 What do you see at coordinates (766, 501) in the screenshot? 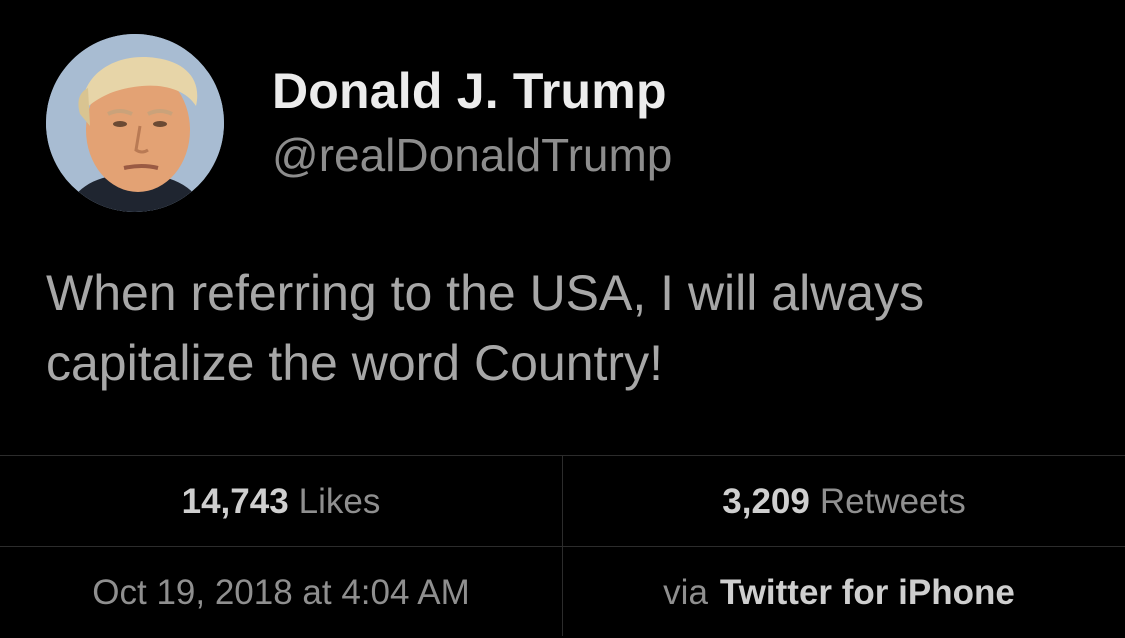
I see `retweets-count: 3,209` at bounding box center [766, 501].